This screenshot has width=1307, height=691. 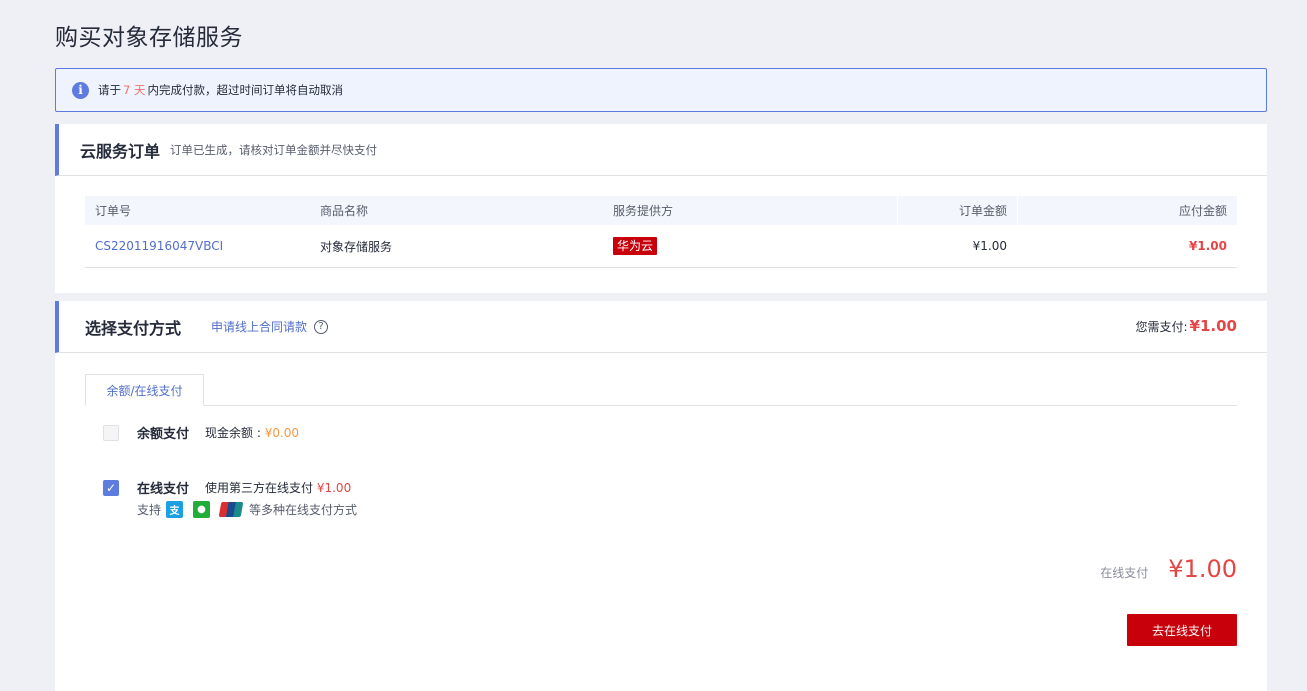 I want to click on balance-checkbox, so click(x=111, y=432).